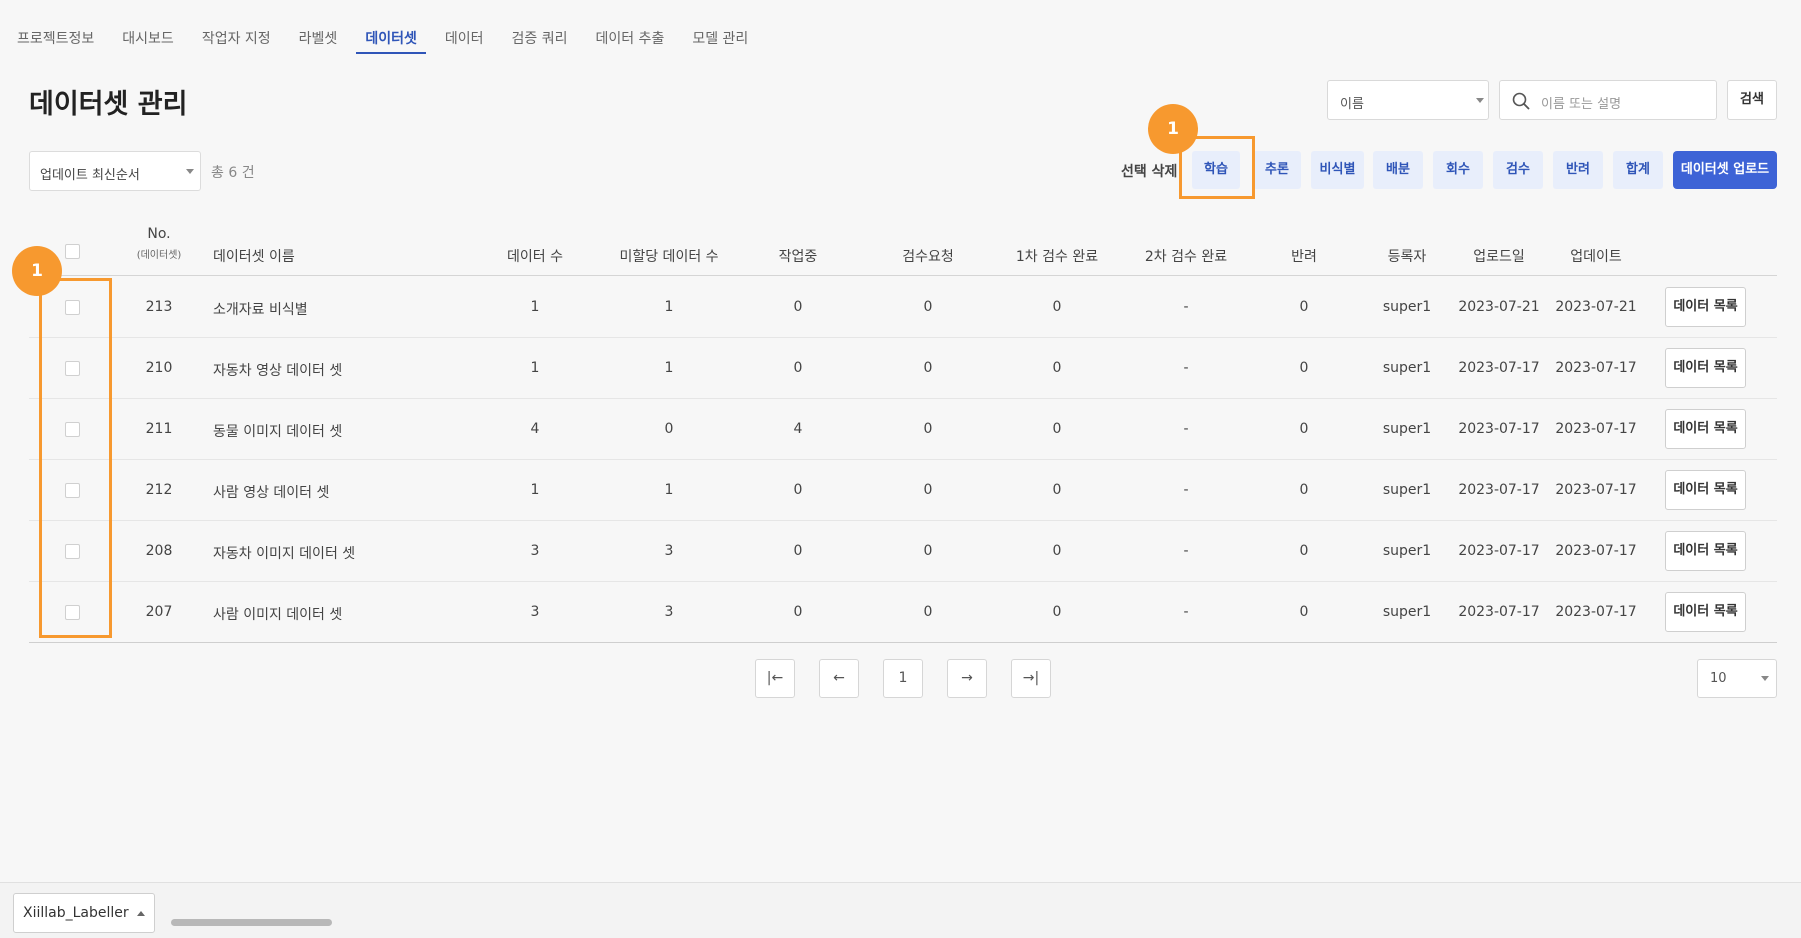 This screenshot has width=1801, height=938. I want to click on col-review2-done: 2차 검수 완료, so click(1186, 257).